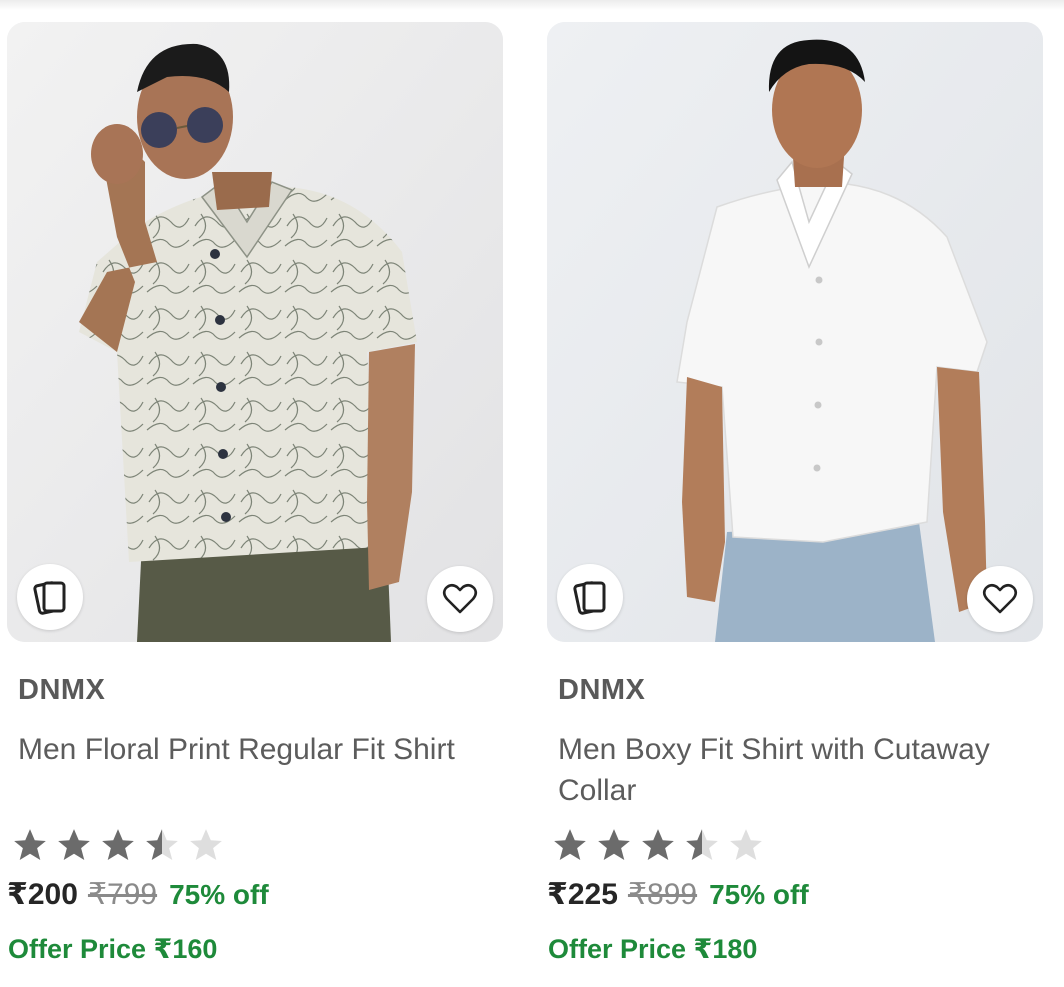  I want to click on offer-price: Offer Price ₹180, so click(653, 949).